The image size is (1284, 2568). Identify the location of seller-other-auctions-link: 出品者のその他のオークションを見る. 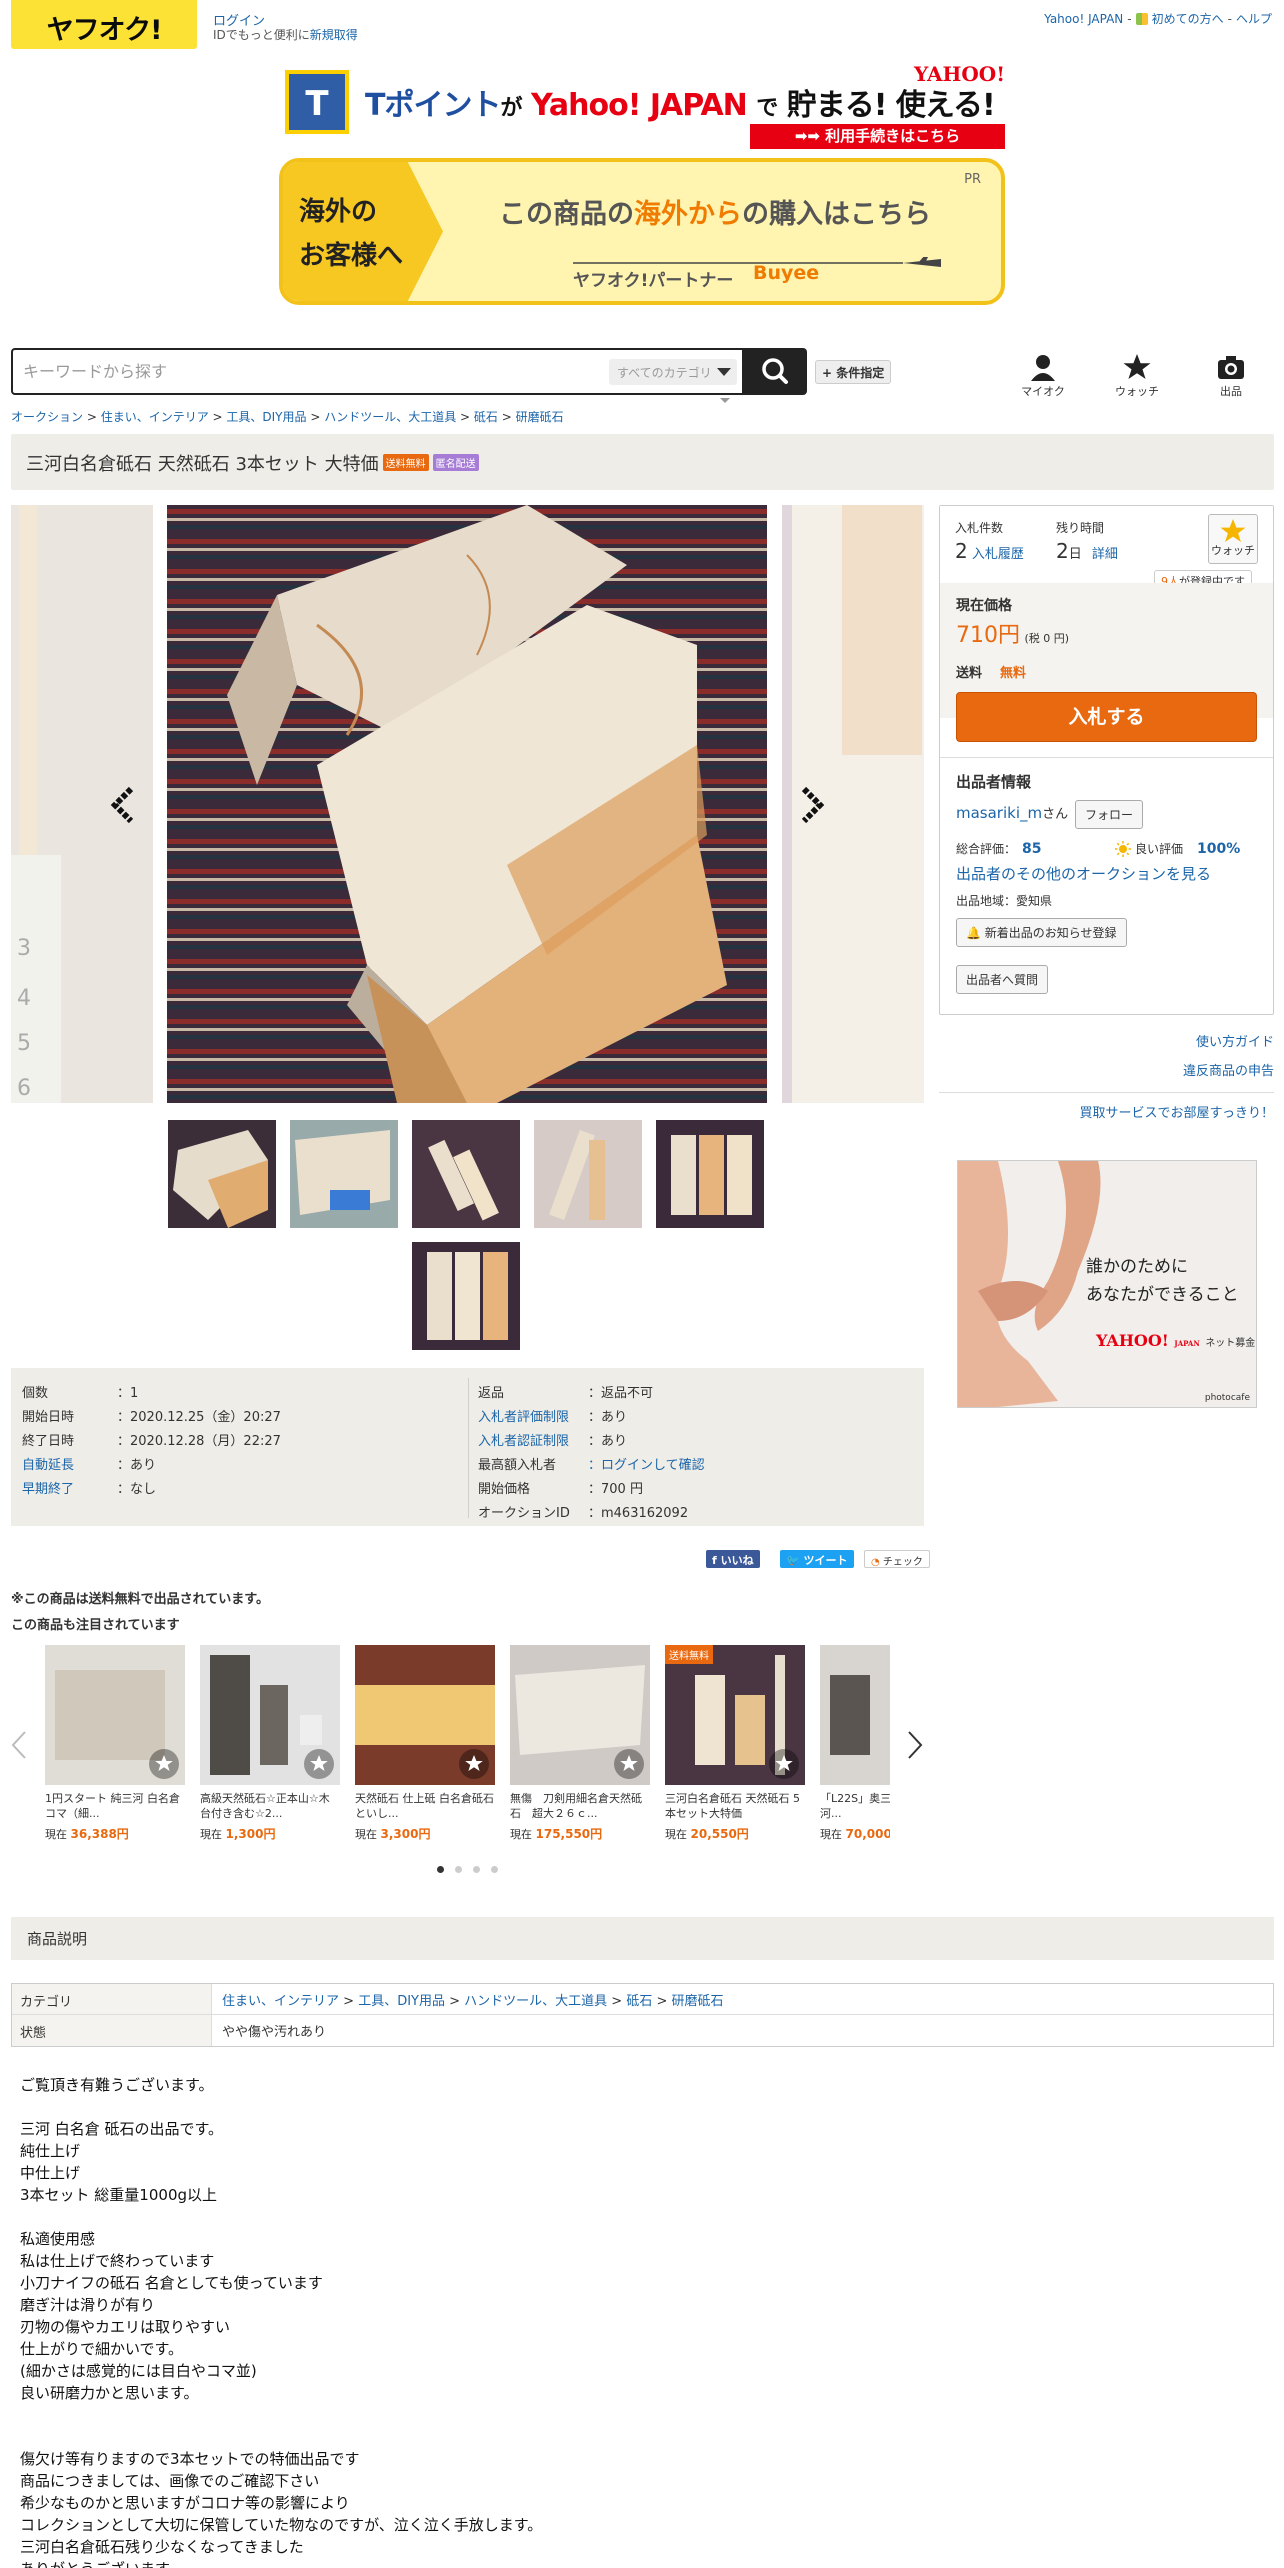
(1083, 873).